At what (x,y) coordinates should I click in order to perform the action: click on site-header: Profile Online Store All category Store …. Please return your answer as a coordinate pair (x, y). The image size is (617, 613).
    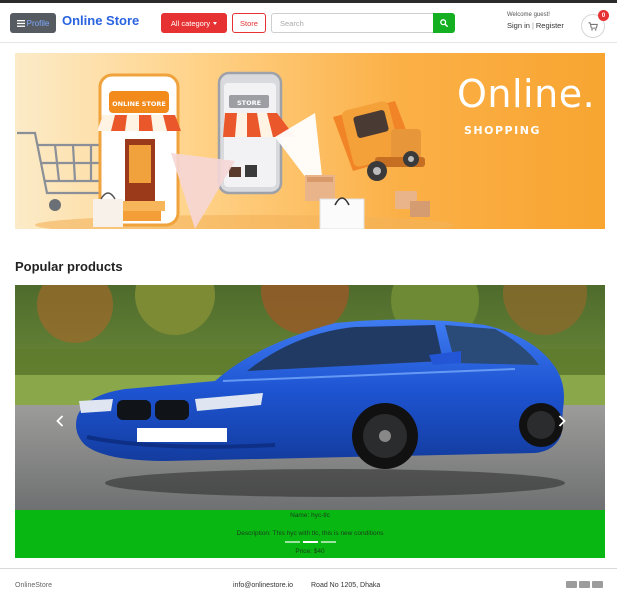
    Looking at the image, I should click on (308, 23).